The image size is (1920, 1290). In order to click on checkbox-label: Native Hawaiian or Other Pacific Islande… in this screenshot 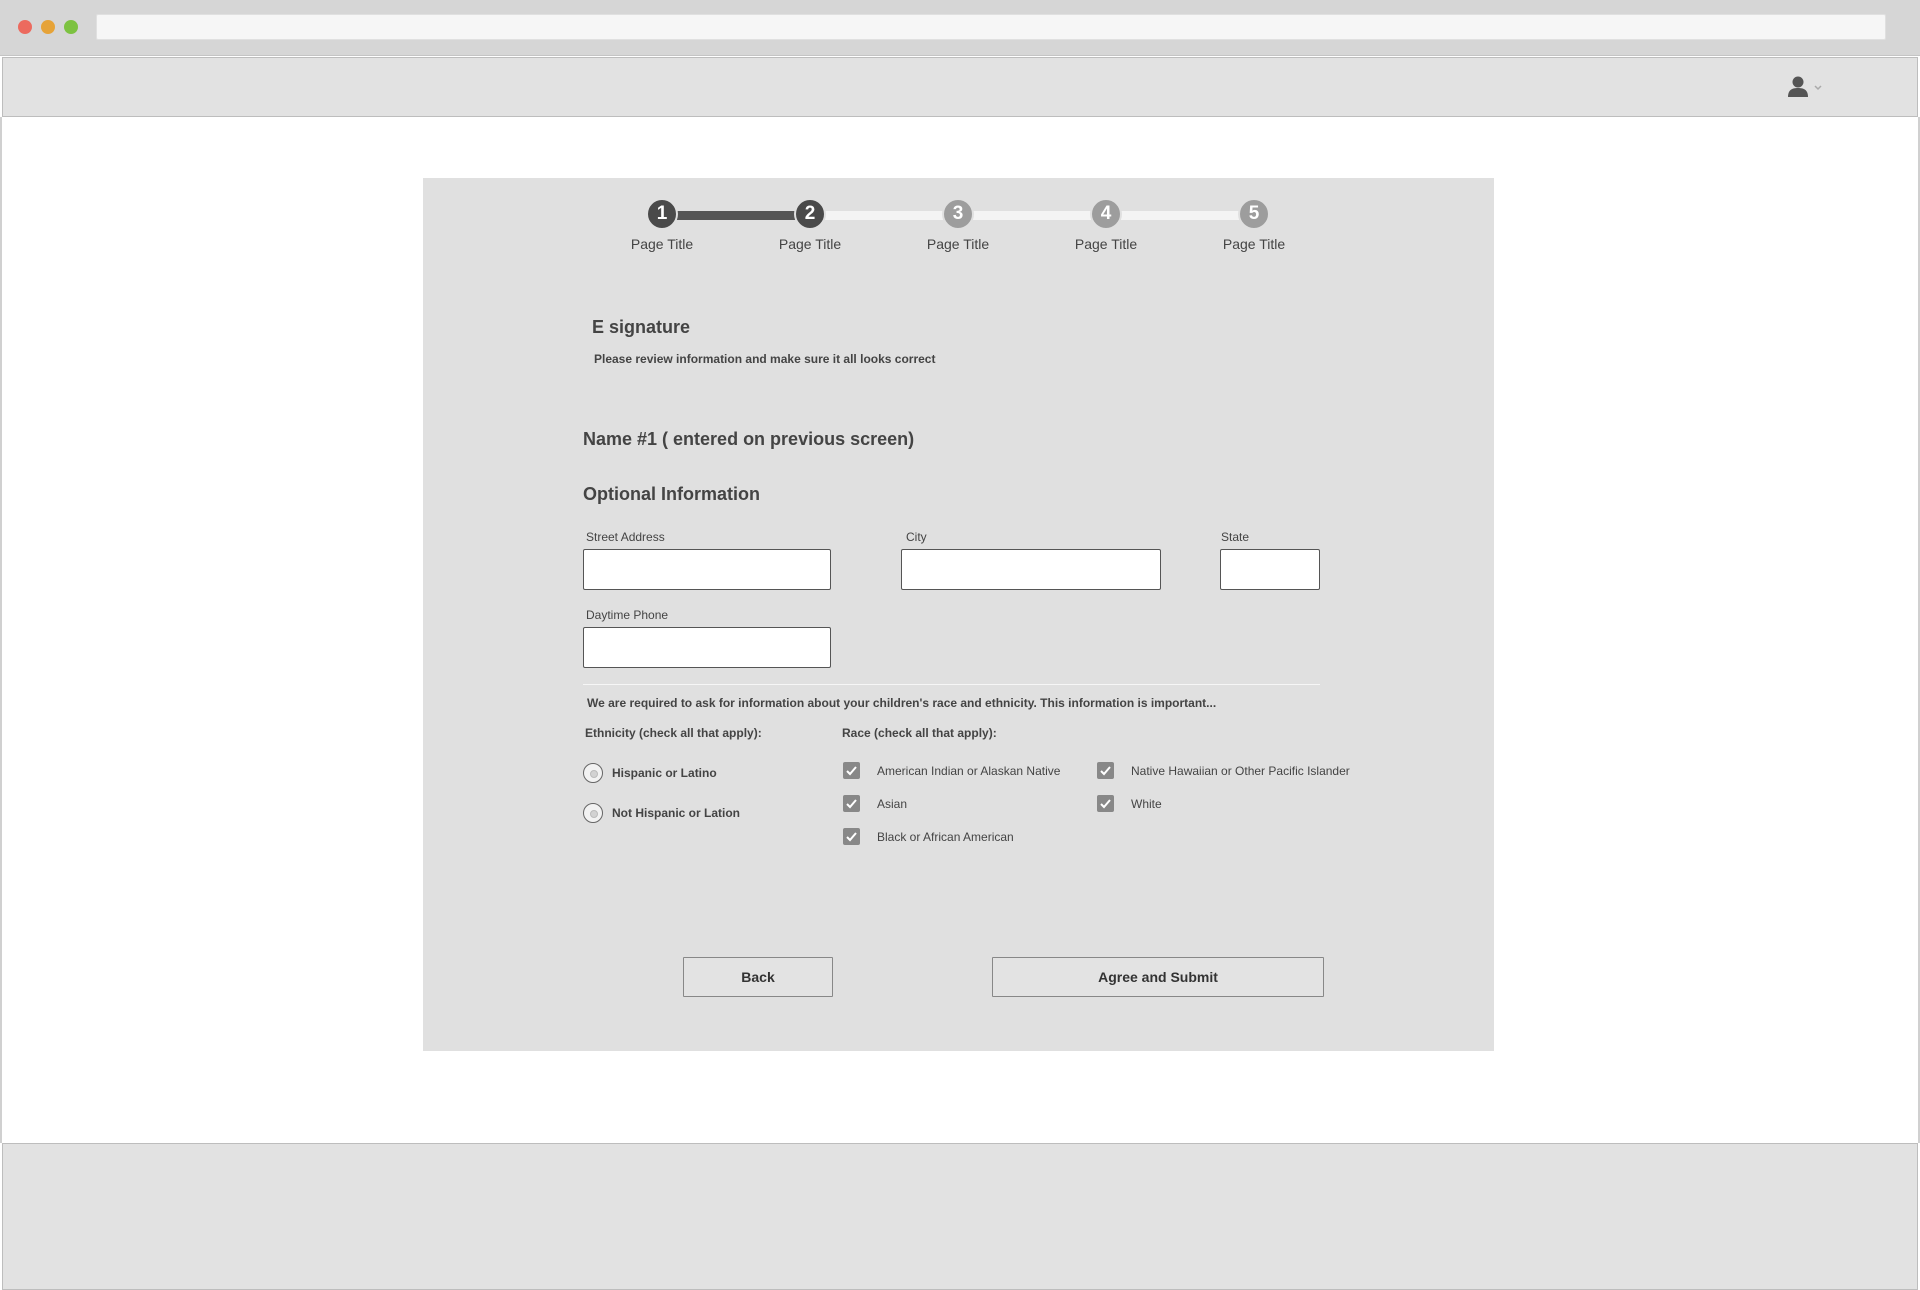, I will do `click(1240, 770)`.